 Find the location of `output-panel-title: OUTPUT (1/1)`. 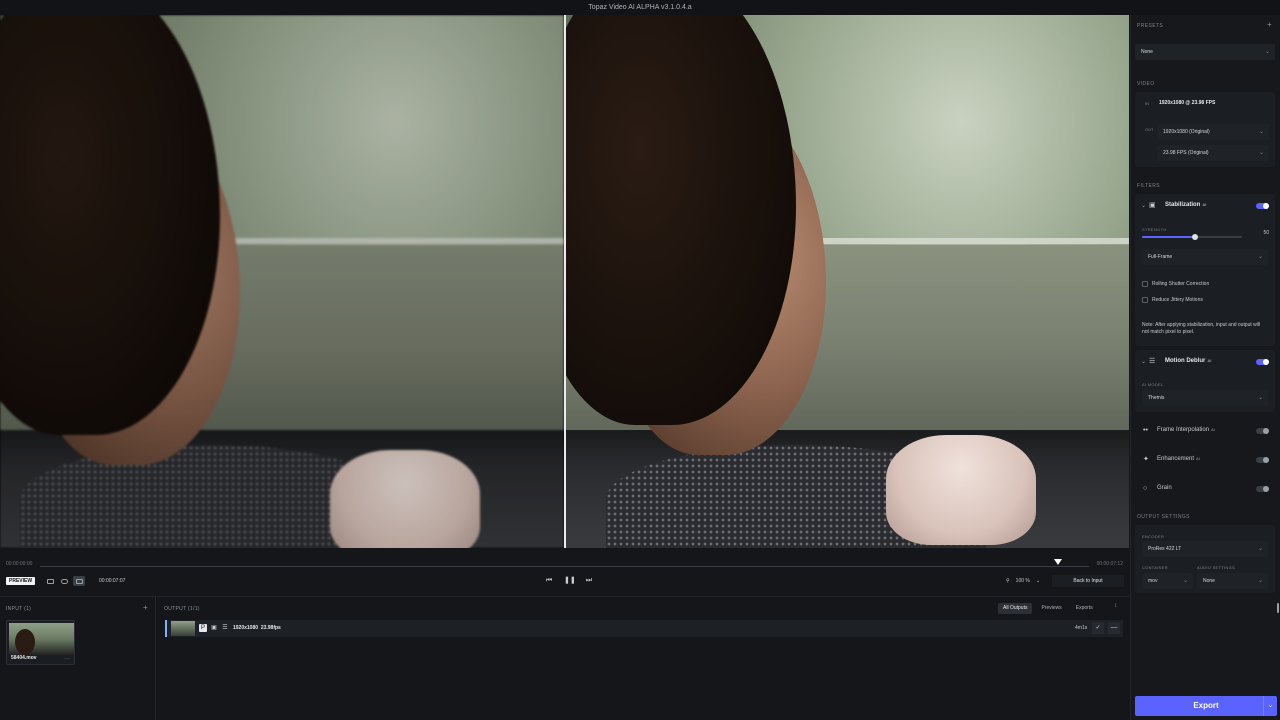

output-panel-title: OUTPUT (1/1) is located at coordinates (182, 609).